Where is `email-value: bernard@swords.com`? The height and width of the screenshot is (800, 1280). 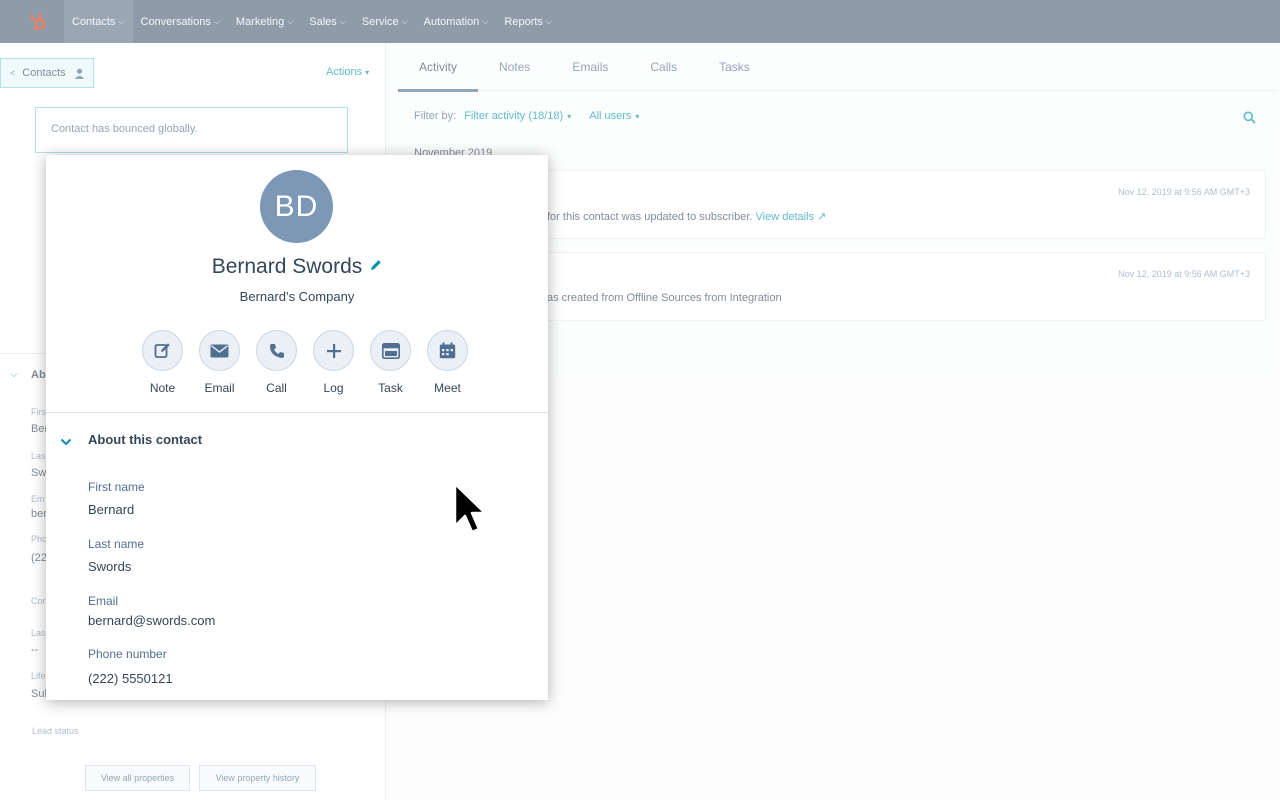 email-value: bernard@swords.com is located at coordinates (151, 620).